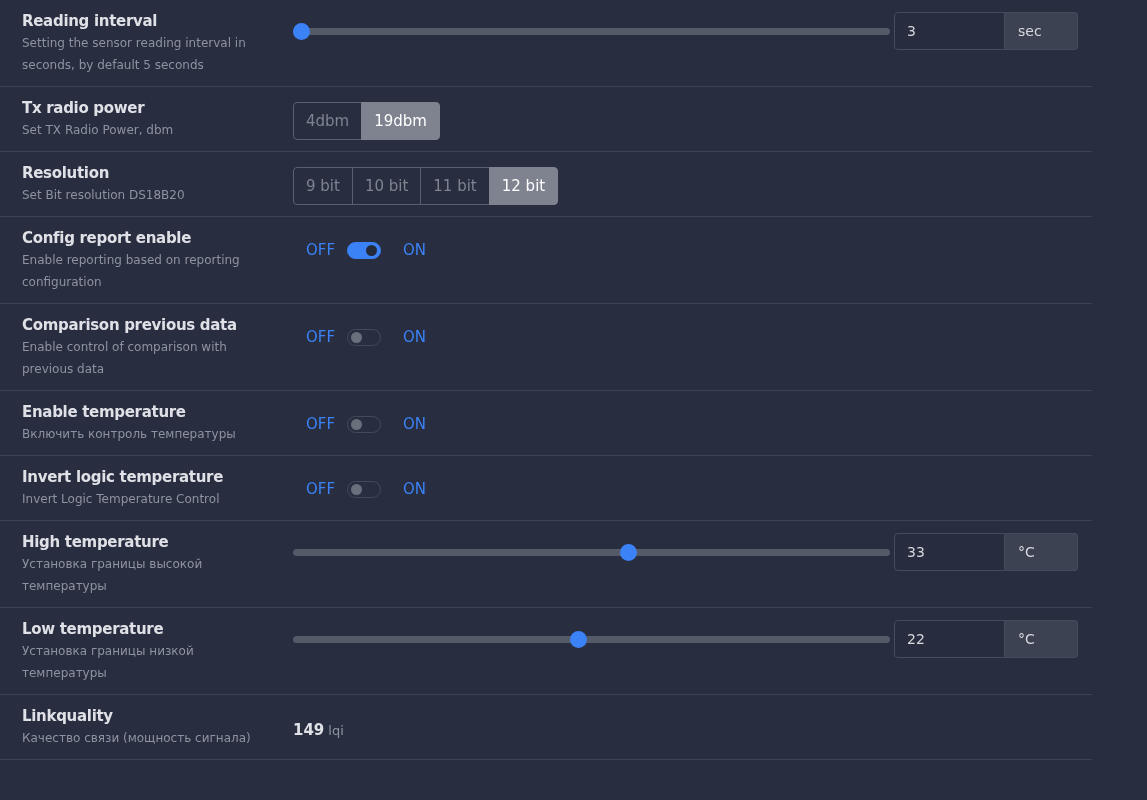 Image resolution: width=1147 pixels, height=800 pixels. I want to click on option-button: 19dbm, so click(400, 121).